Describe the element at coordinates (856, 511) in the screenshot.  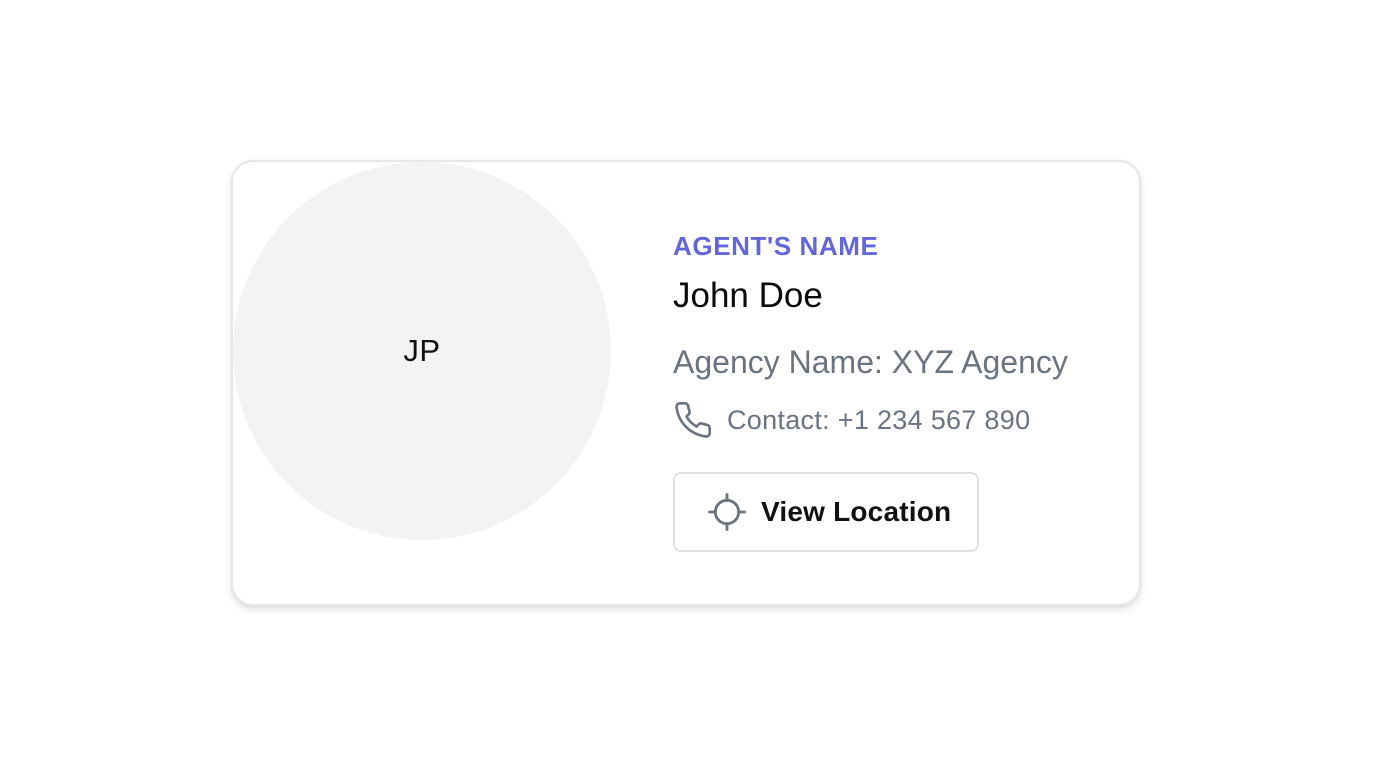
I see `view-location-label: View Location` at that location.